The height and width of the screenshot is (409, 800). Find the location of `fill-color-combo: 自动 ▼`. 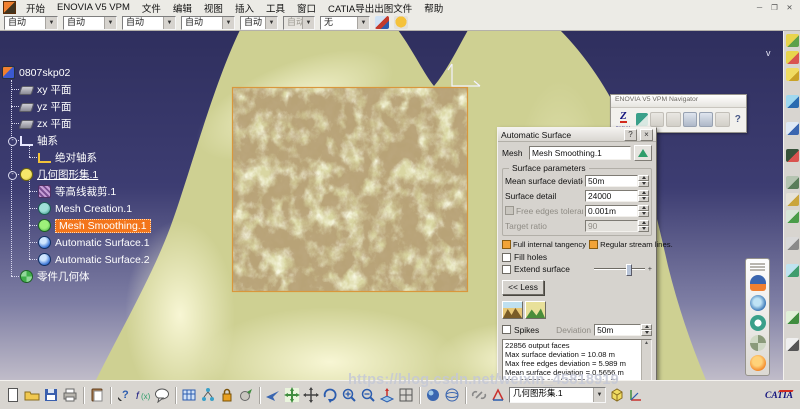

fill-color-combo: 自动 ▼ is located at coordinates (31, 22).